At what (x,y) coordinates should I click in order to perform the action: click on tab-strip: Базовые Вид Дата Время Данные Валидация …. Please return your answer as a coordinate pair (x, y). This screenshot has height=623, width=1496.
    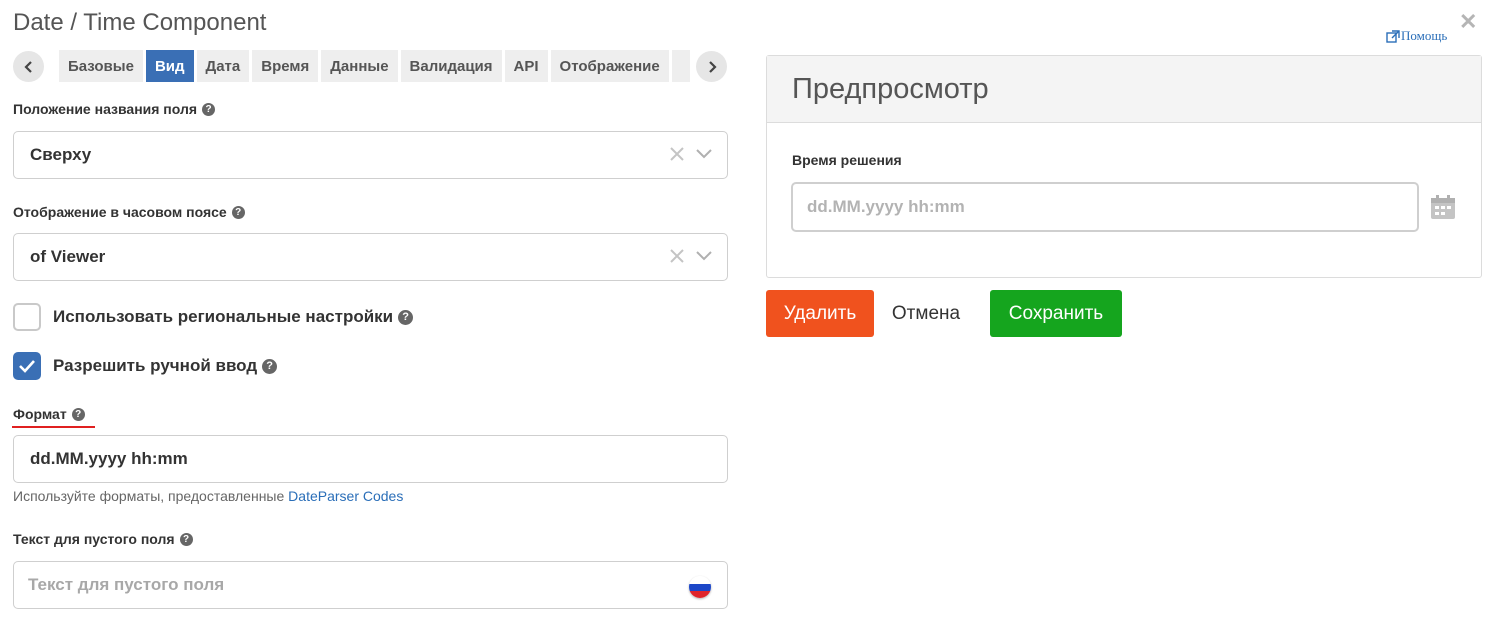
    Looking at the image, I should click on (376, 66).